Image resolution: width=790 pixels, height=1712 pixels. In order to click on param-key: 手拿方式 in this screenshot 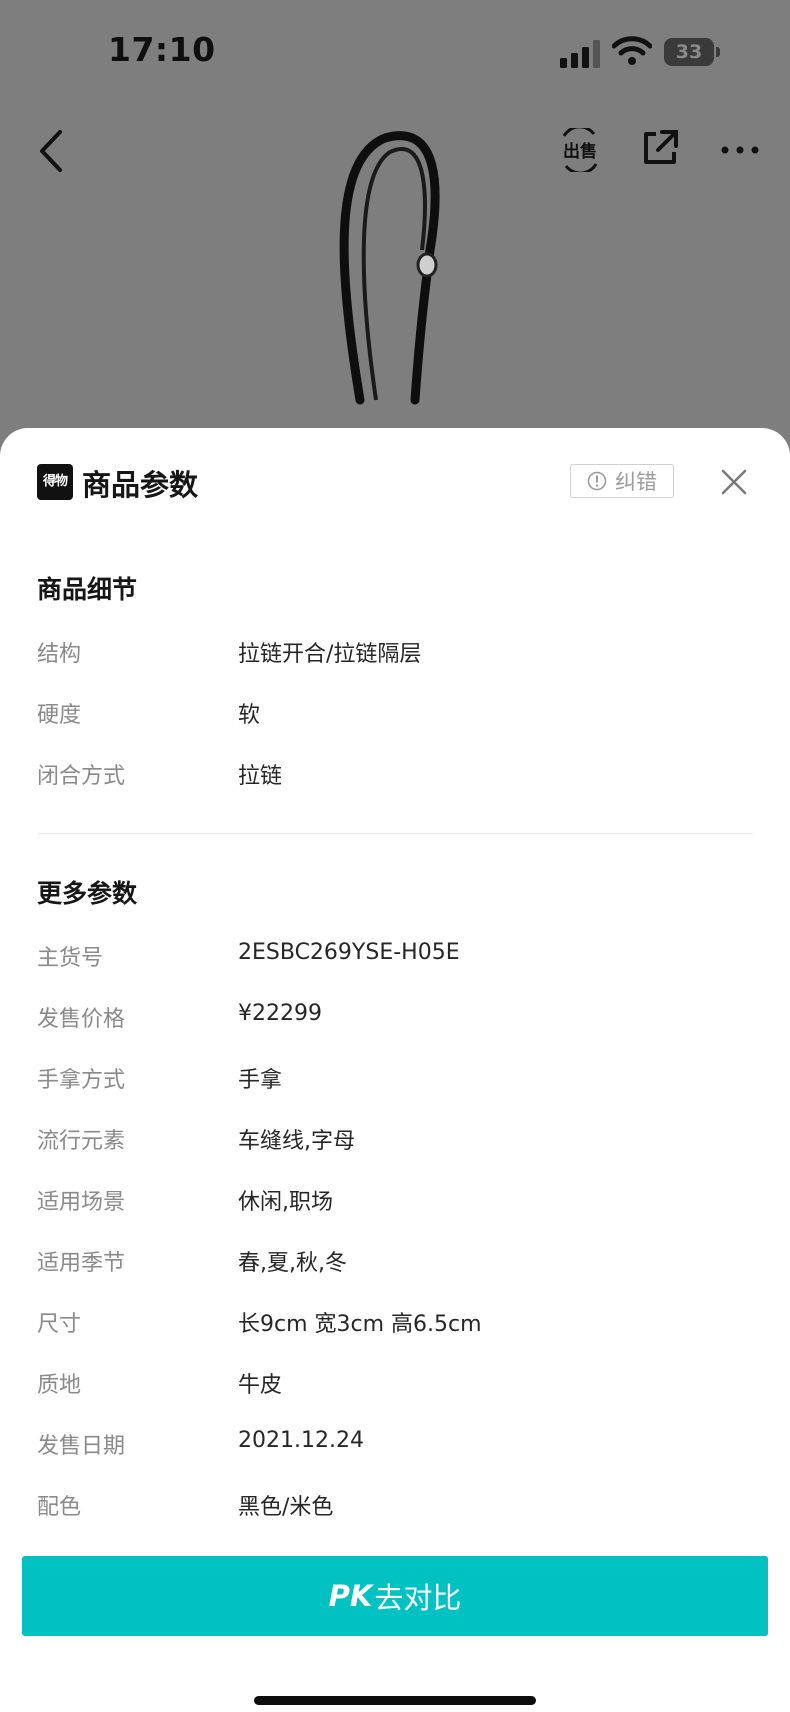, I will do `click(81, 1080)`.